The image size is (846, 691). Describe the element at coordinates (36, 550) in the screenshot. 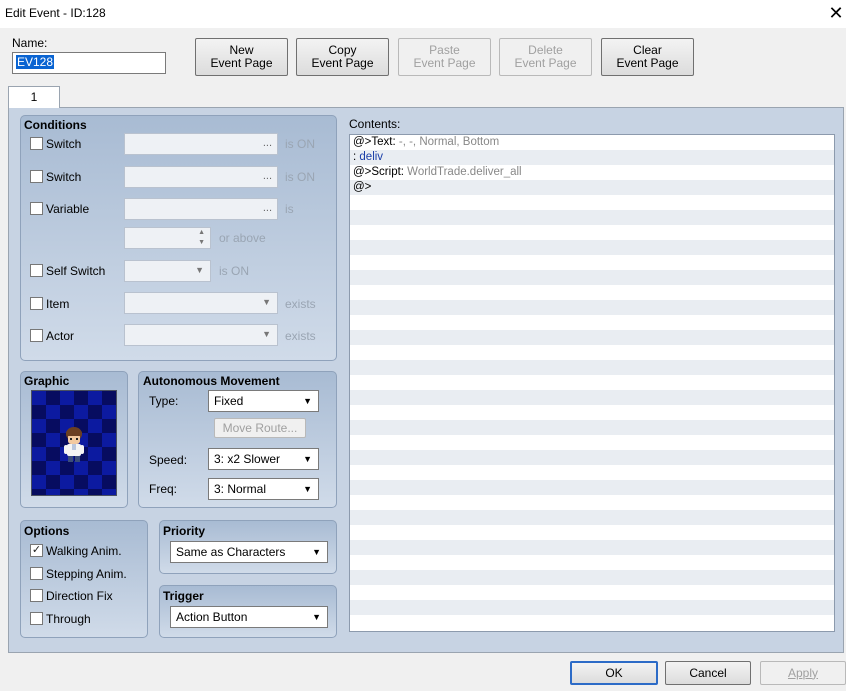

I see `walking-anim-checkbox: ✓` at that location.